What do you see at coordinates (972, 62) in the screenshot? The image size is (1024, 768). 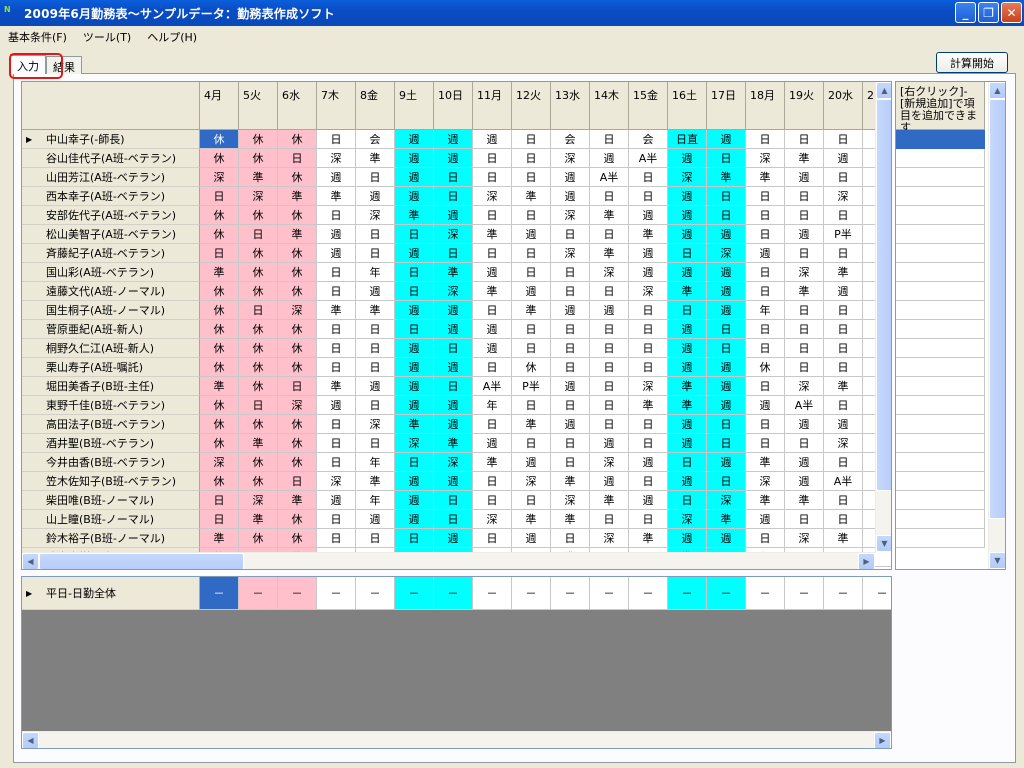 I see `start-calculation-button: 計算開始` at bounding box center [972, 62].